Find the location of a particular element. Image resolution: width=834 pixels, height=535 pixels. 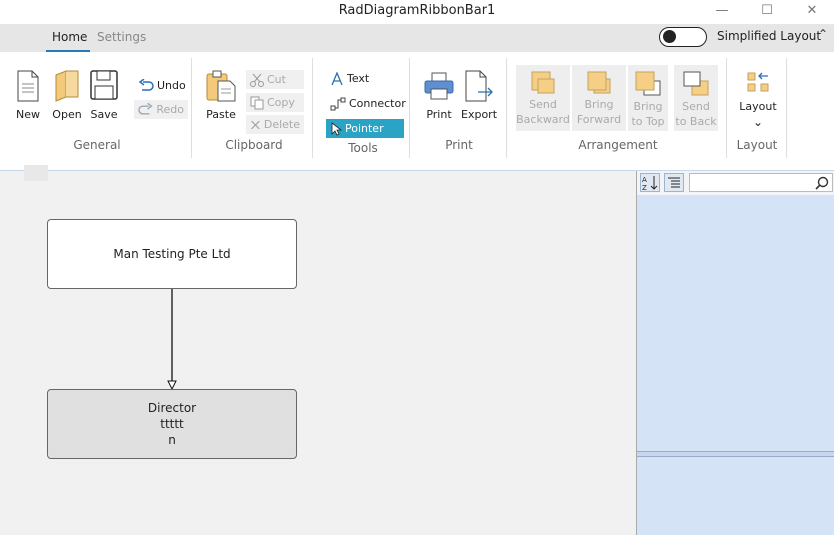

pointer-arrow-icon is located at coordinates (336, 128).